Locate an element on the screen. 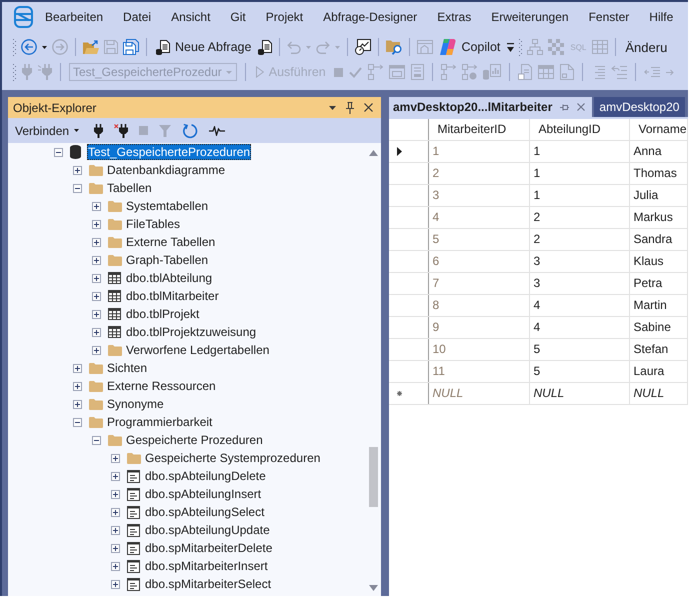 The width and height of the screenshot is (693, 601). copilot-button: Copilot is located at coordinates (470, 47).